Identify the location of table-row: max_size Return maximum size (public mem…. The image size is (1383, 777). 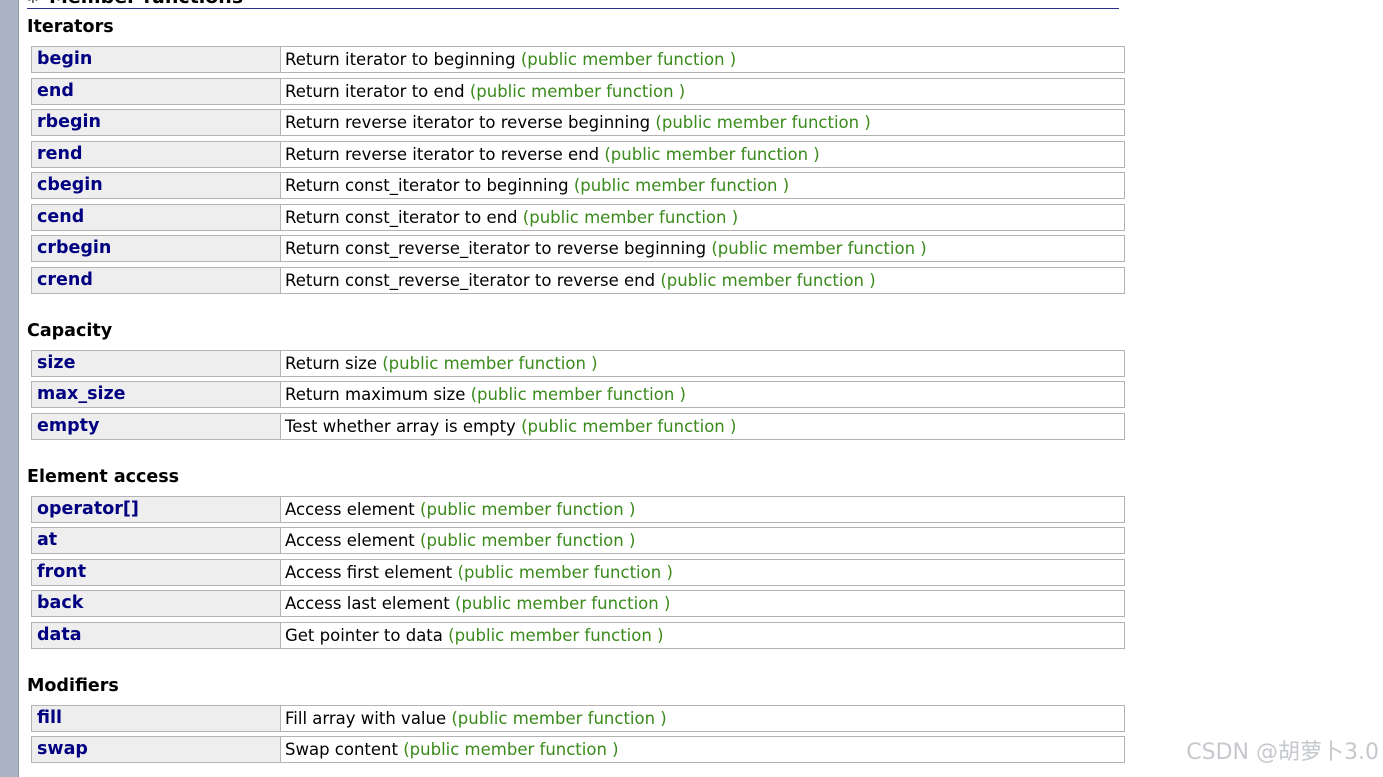
(578, 394).